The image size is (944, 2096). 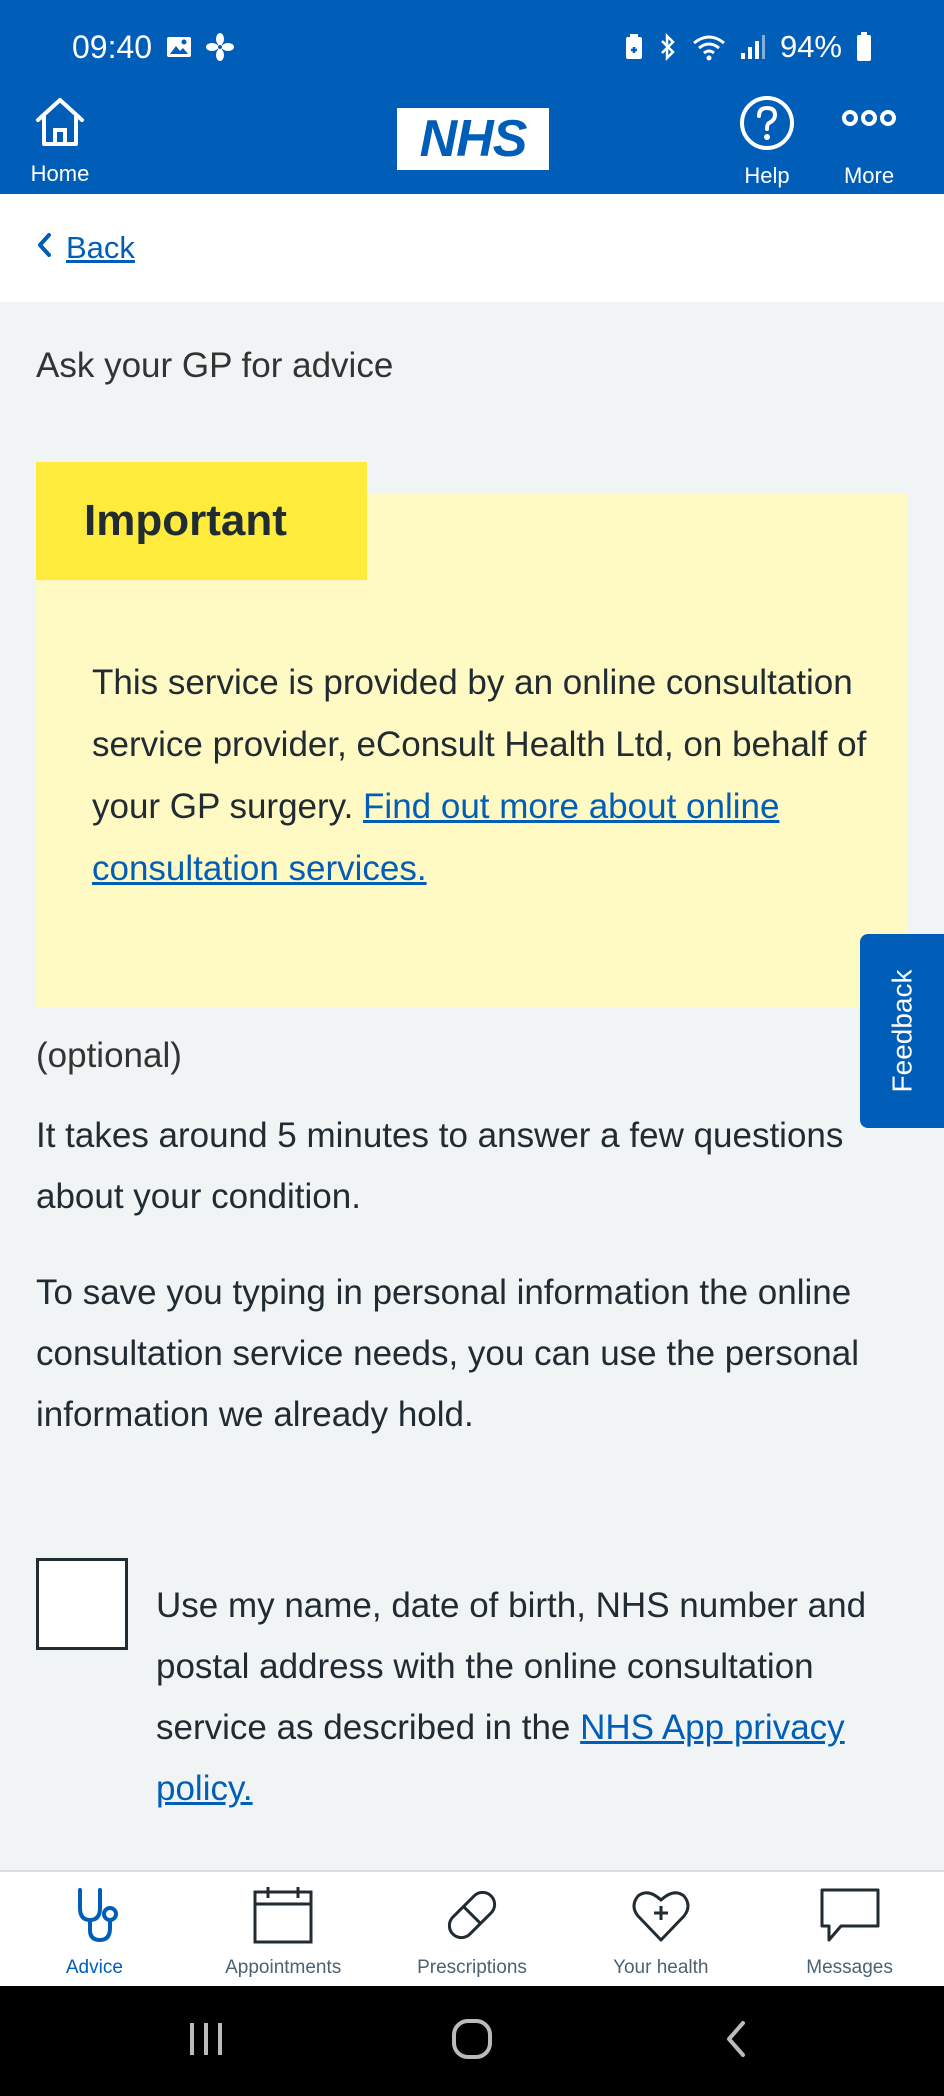 I want to click on status-bar: 09:40 94%, so click(x=472, y=47).